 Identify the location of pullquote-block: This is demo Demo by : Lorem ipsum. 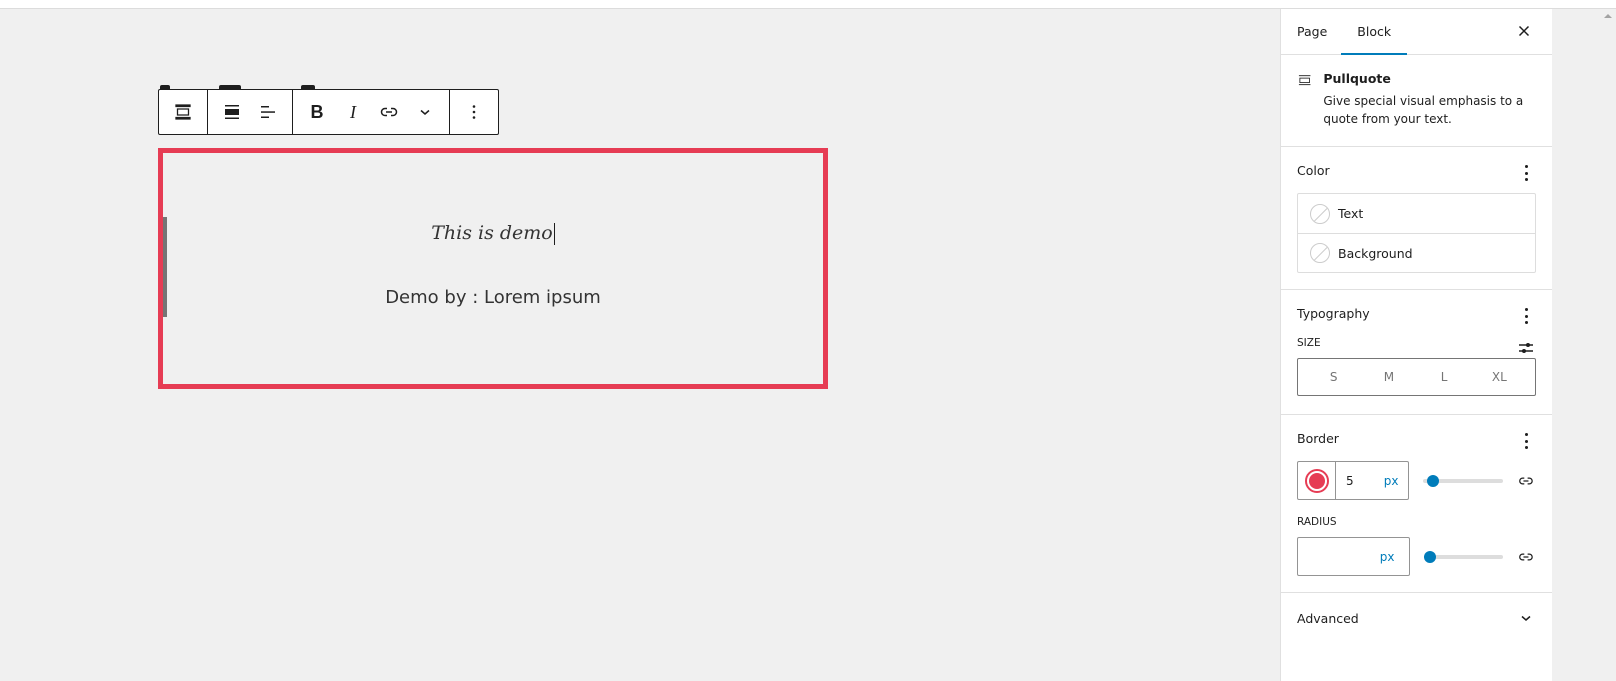
(493, 268).